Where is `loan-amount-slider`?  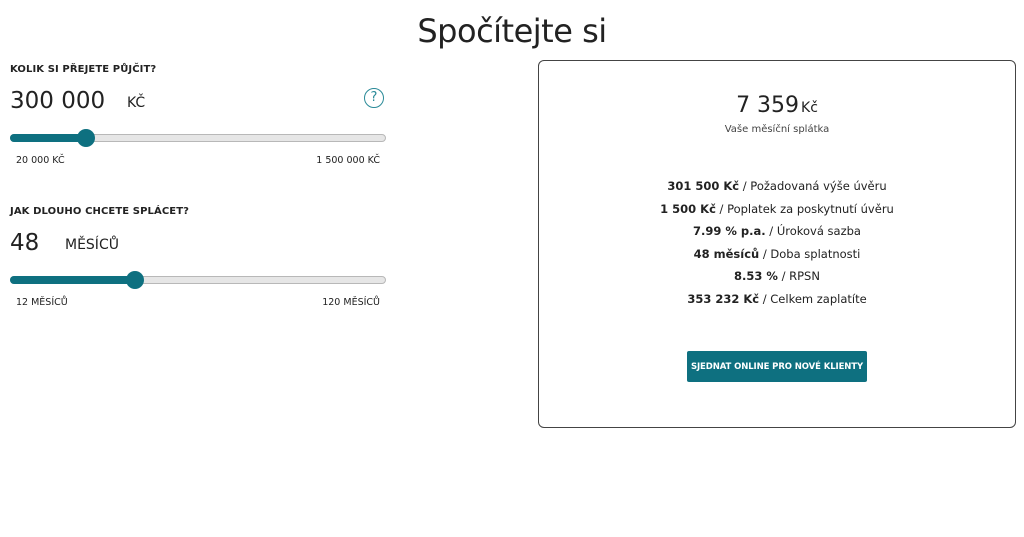 loan-amount-slider is located at coordinates (198, 138).